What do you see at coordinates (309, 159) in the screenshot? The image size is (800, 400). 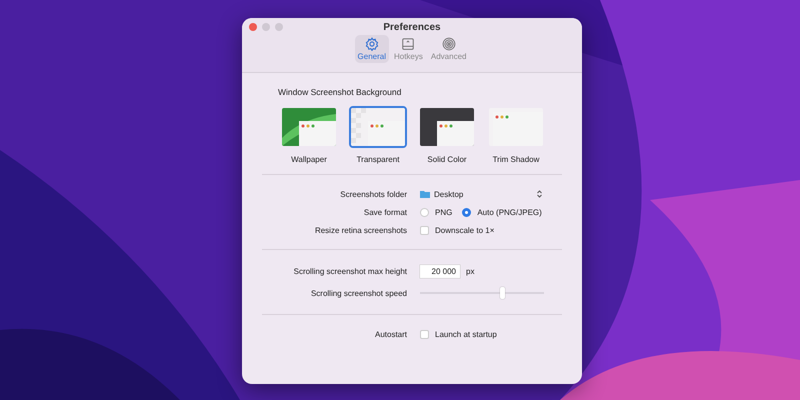 I see `option-label: Wallpaper` at bounding box center [309, 159].